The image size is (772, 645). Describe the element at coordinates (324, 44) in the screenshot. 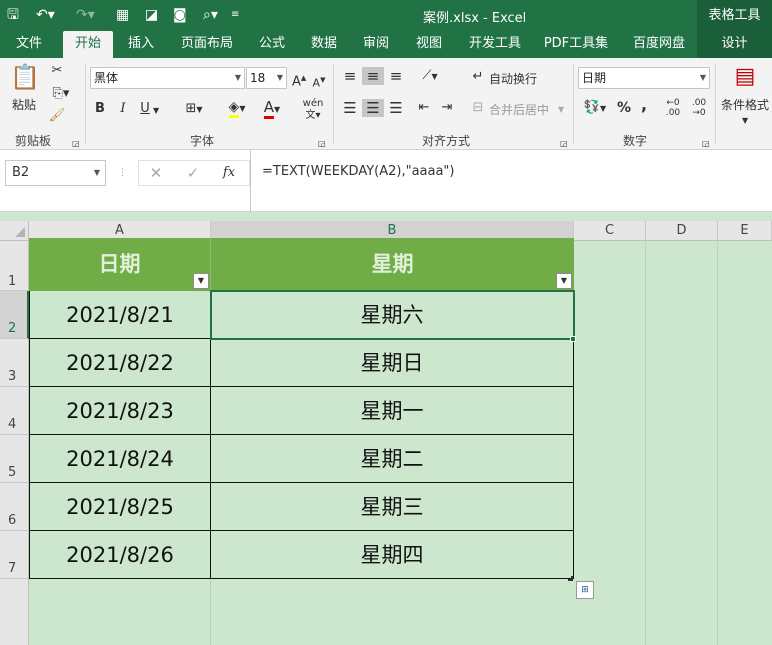

I see `tab-data: 数据` at that location.